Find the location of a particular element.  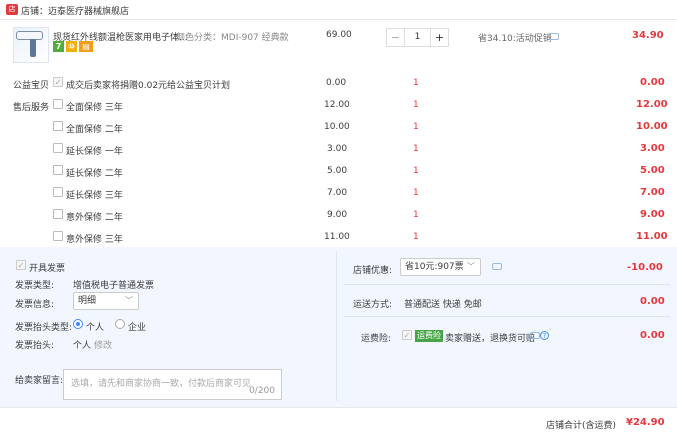

charity-total: 0.00 is located at coordinates (652, 82).